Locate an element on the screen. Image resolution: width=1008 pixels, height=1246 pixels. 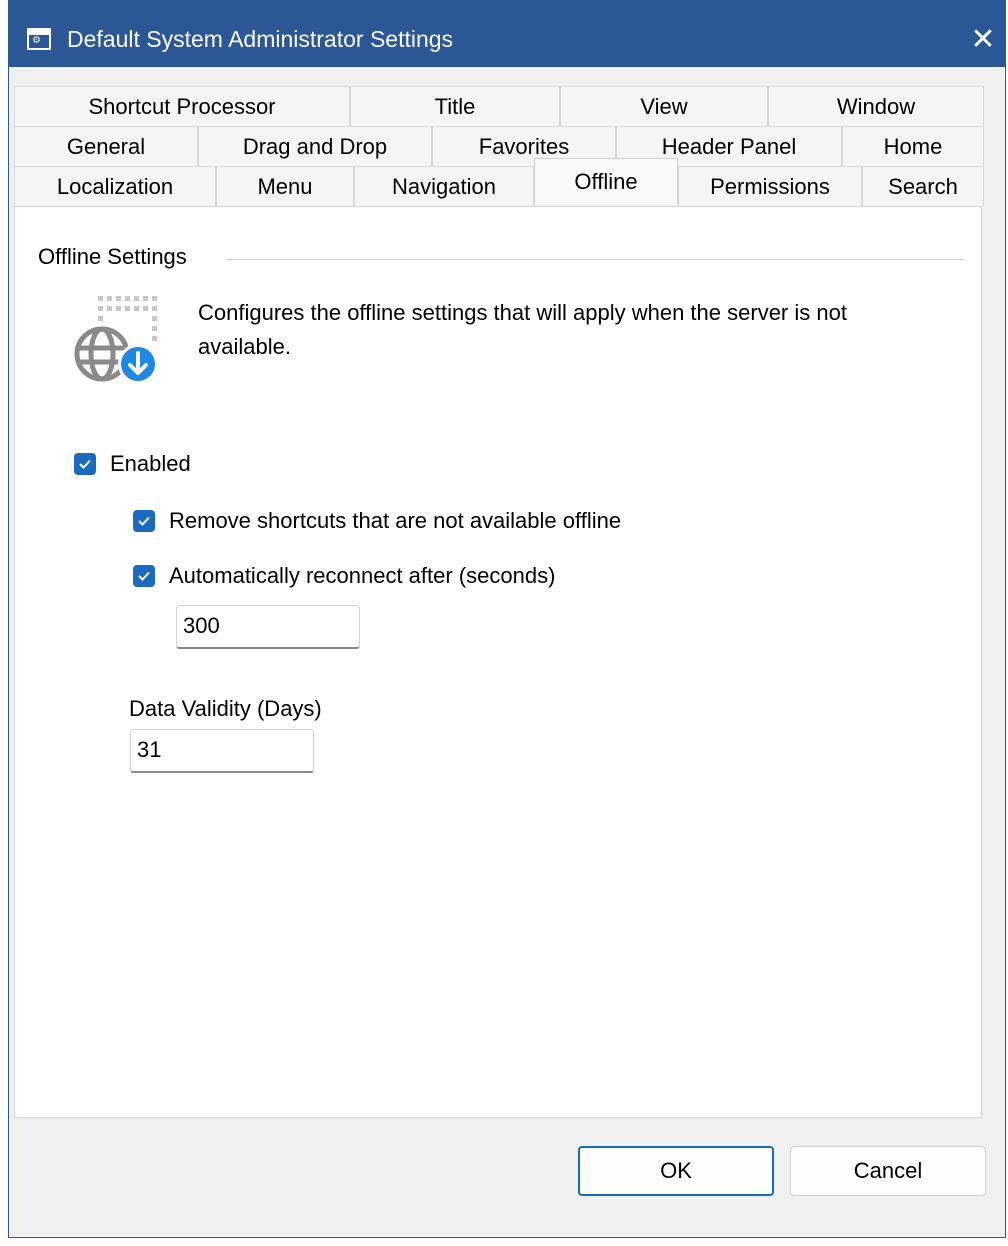
tab-title: Title is located at coordinates (455, 106).